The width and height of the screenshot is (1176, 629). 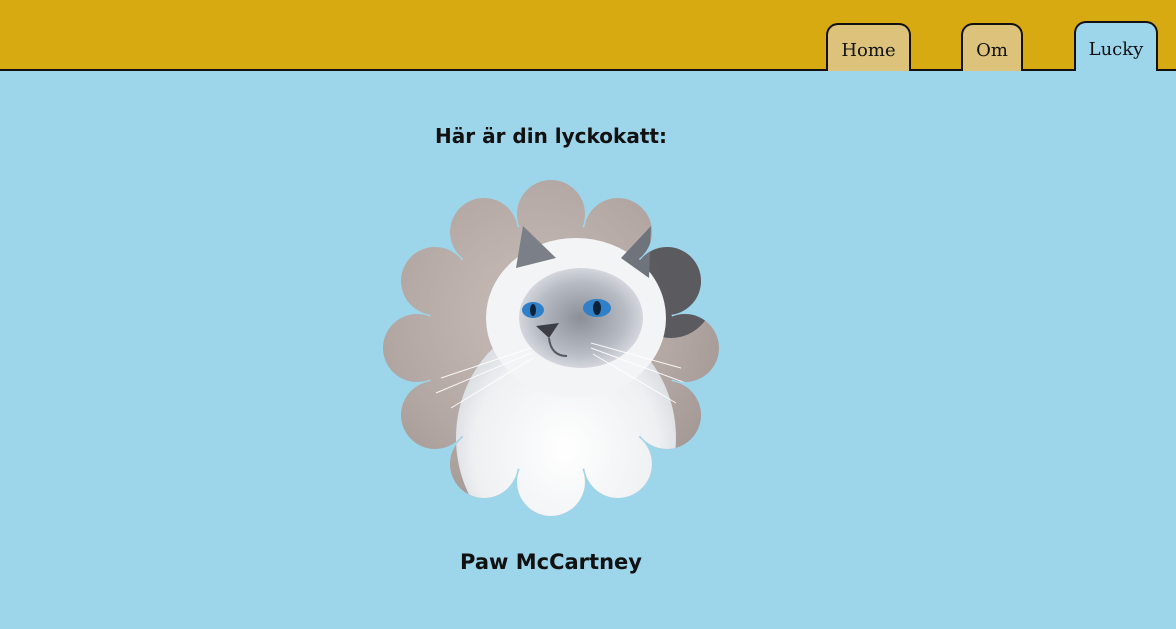 What do you see at coordinates (588, 35) in the screenshot?
I see `top-navigation-bar: Home Om Lucky` at bounding box center [588, 35].